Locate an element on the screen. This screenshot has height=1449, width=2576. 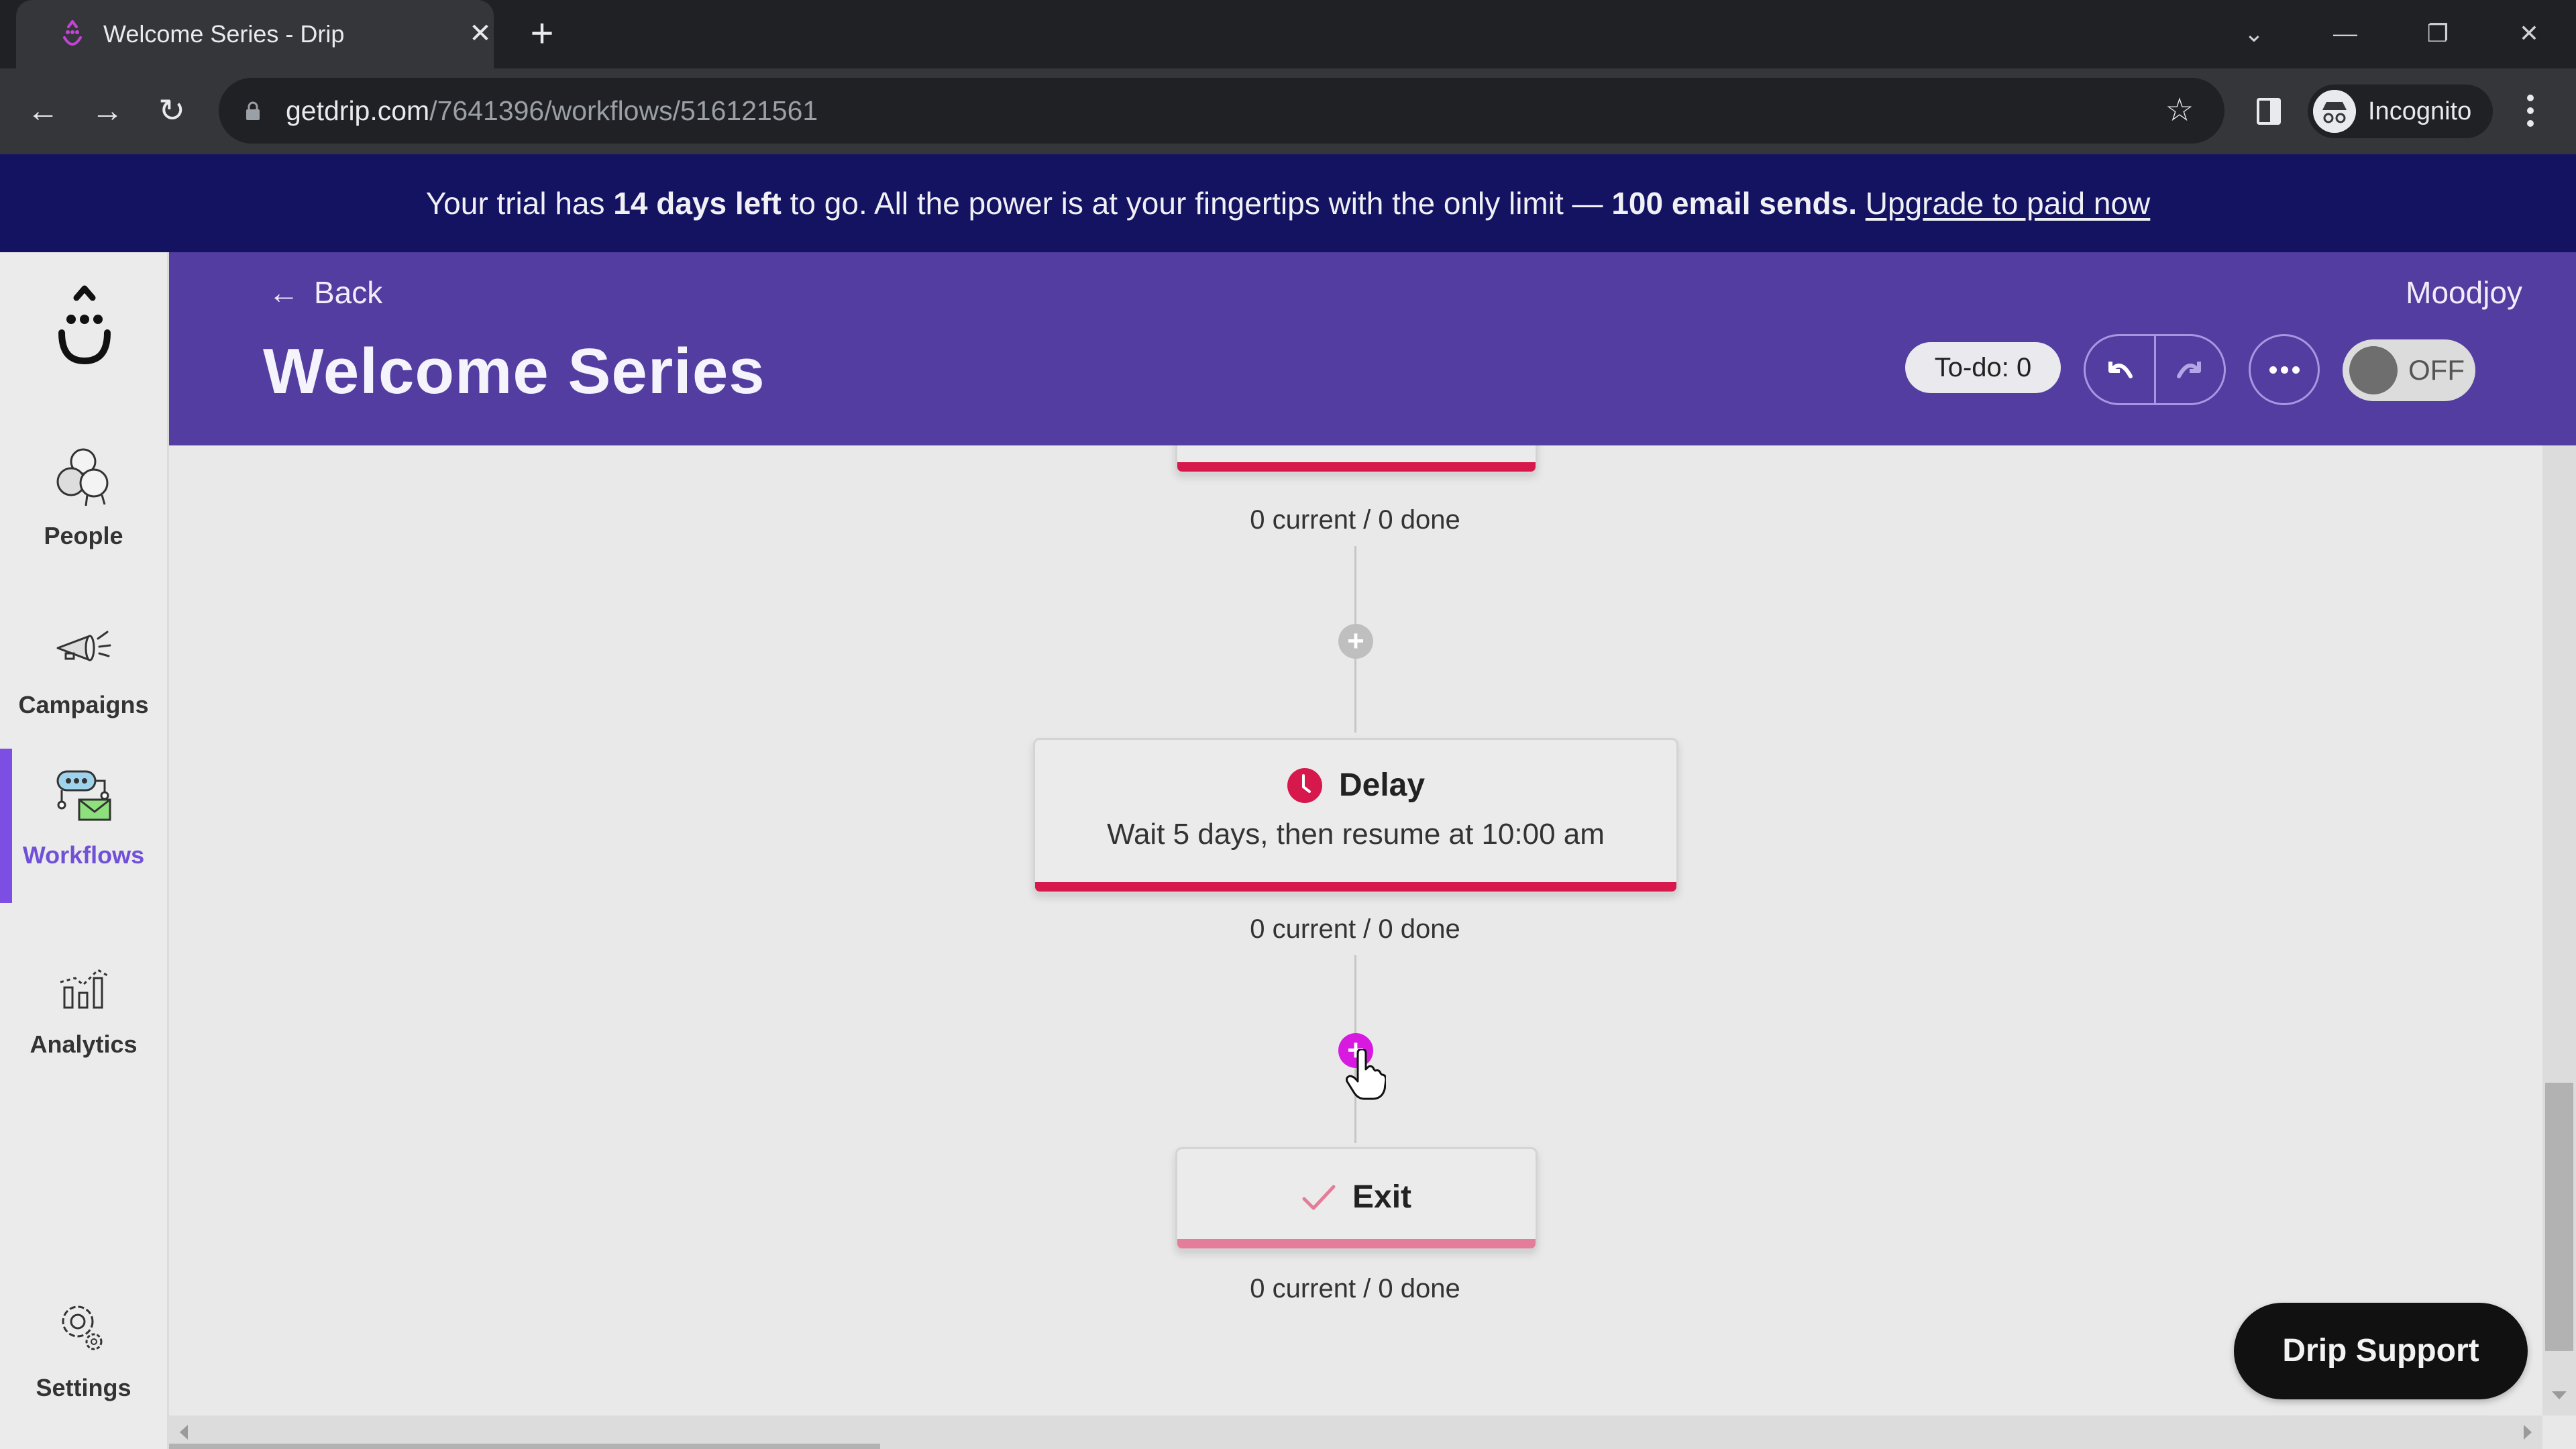
sidebar-item-label: Campaigns is located at coordinates (83, 704).